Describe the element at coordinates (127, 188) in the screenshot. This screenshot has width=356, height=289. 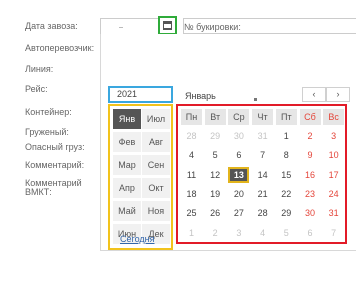
I see `month-apr: Апр` at that location.